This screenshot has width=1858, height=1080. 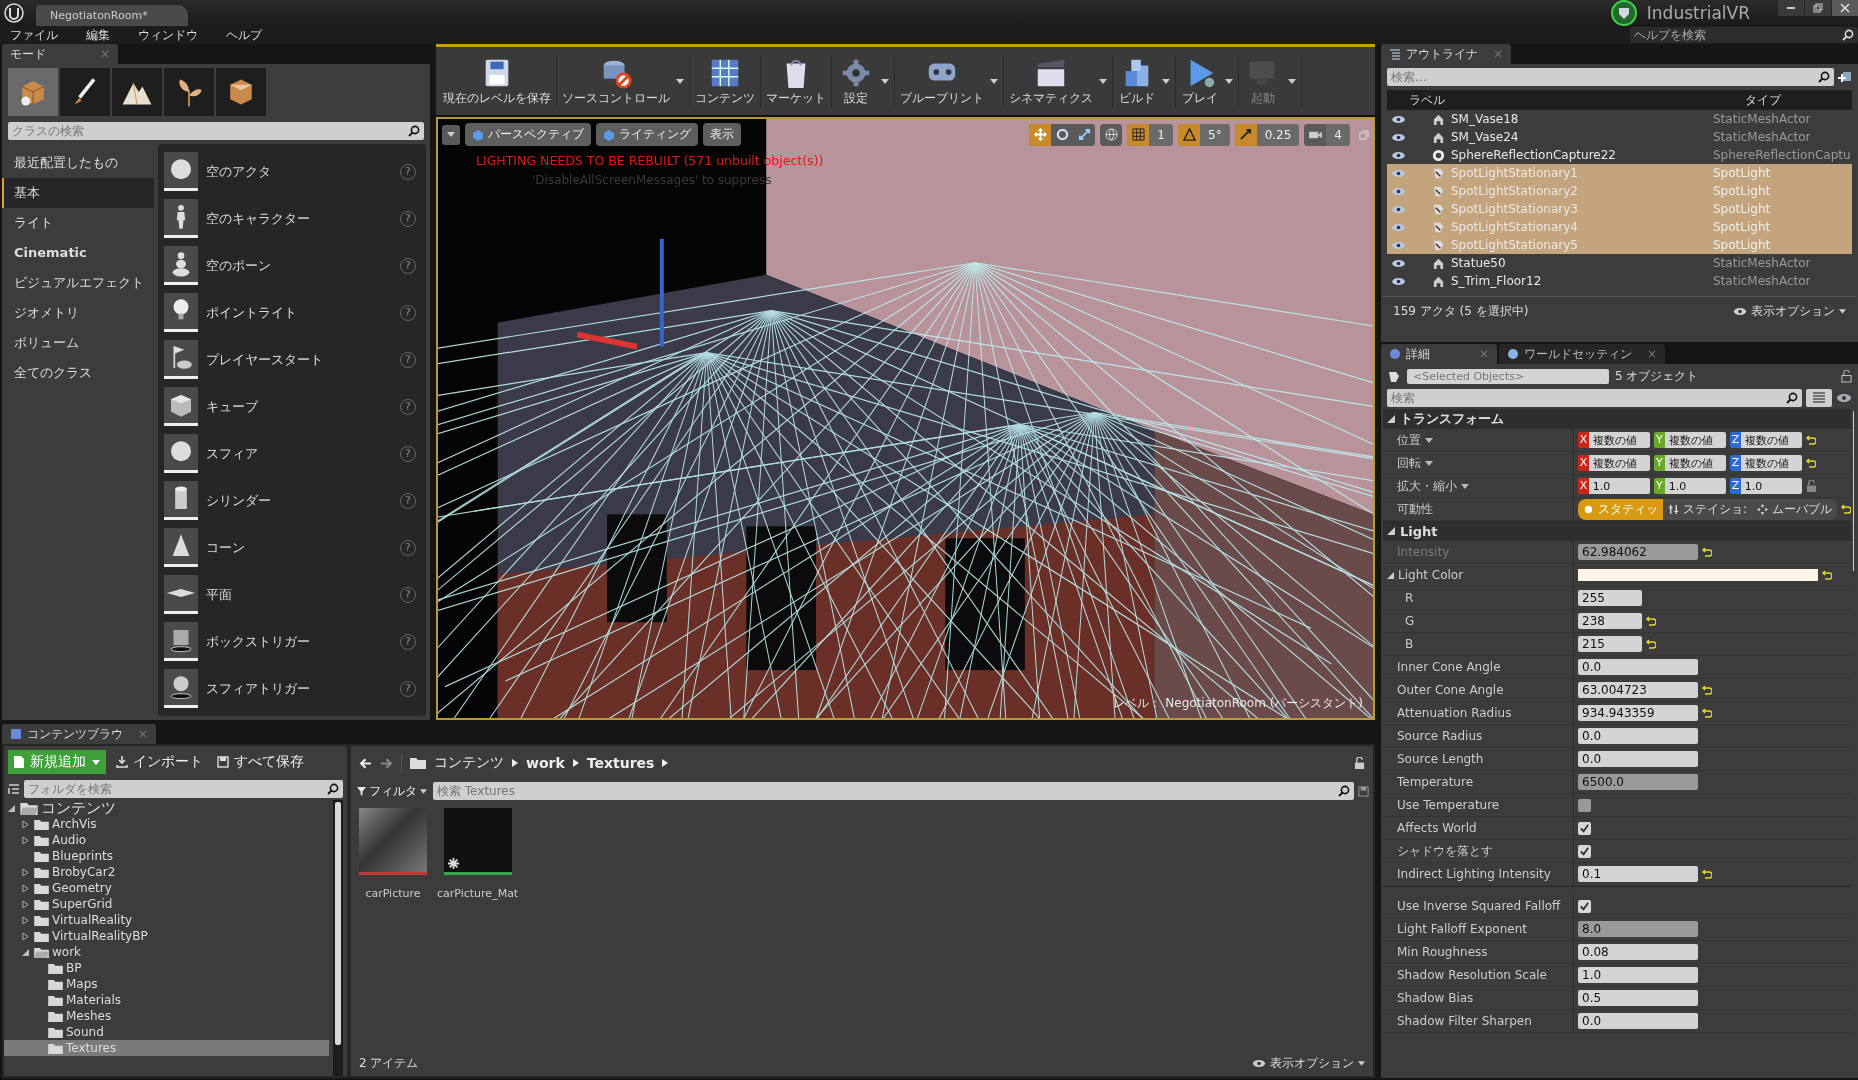 I want to click on section-header: トランスフォーム, so click(x=1452, y=419).